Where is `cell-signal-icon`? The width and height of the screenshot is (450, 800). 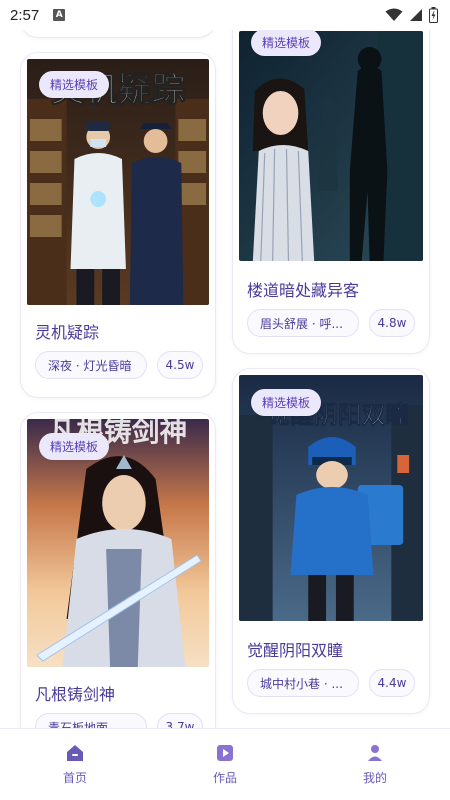
cell-signal-icon is located at coordinates (416, 15).